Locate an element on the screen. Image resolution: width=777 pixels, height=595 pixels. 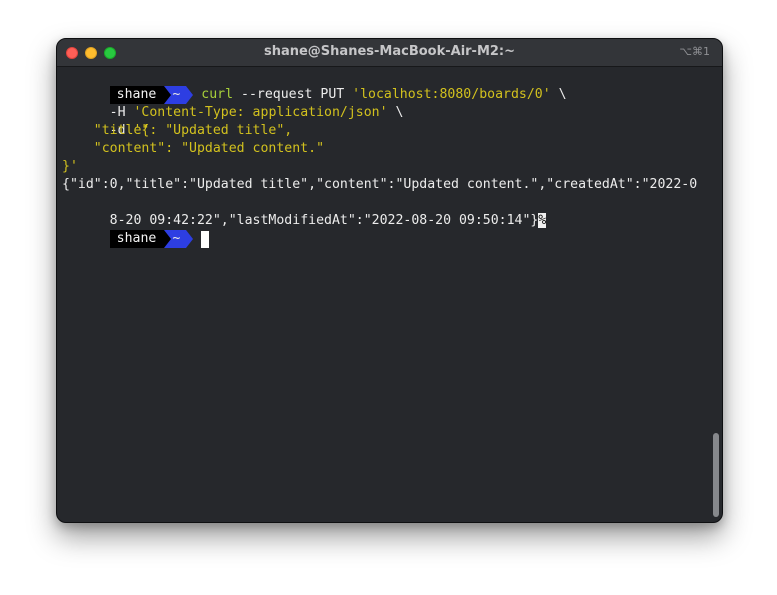
scrollbar-thumb is located at coordinates (716, 475).